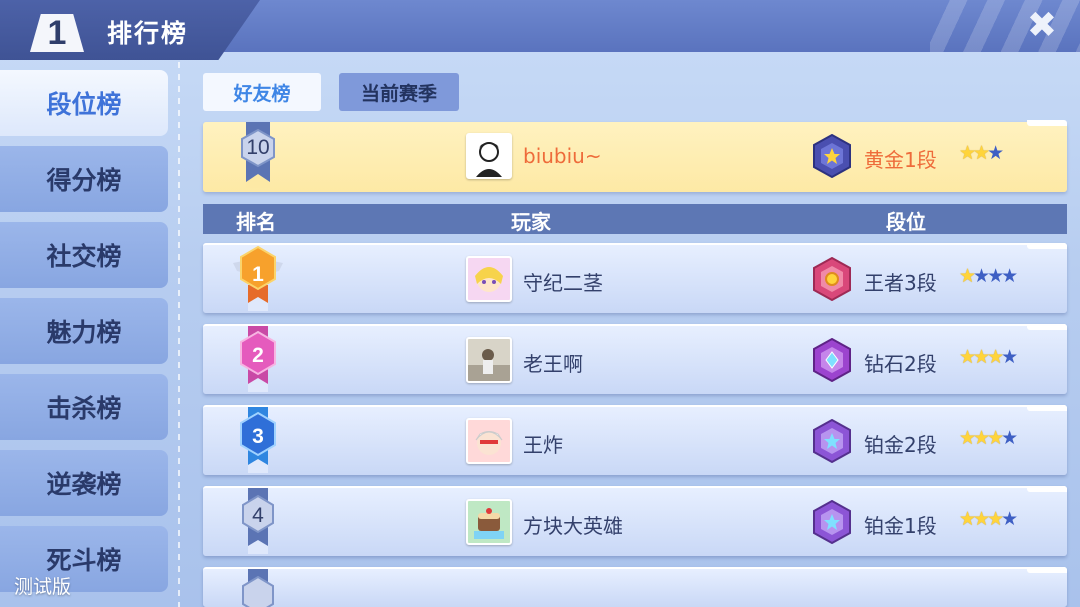  I want to click on ranking-badge-number: 1, so click(57, 33).